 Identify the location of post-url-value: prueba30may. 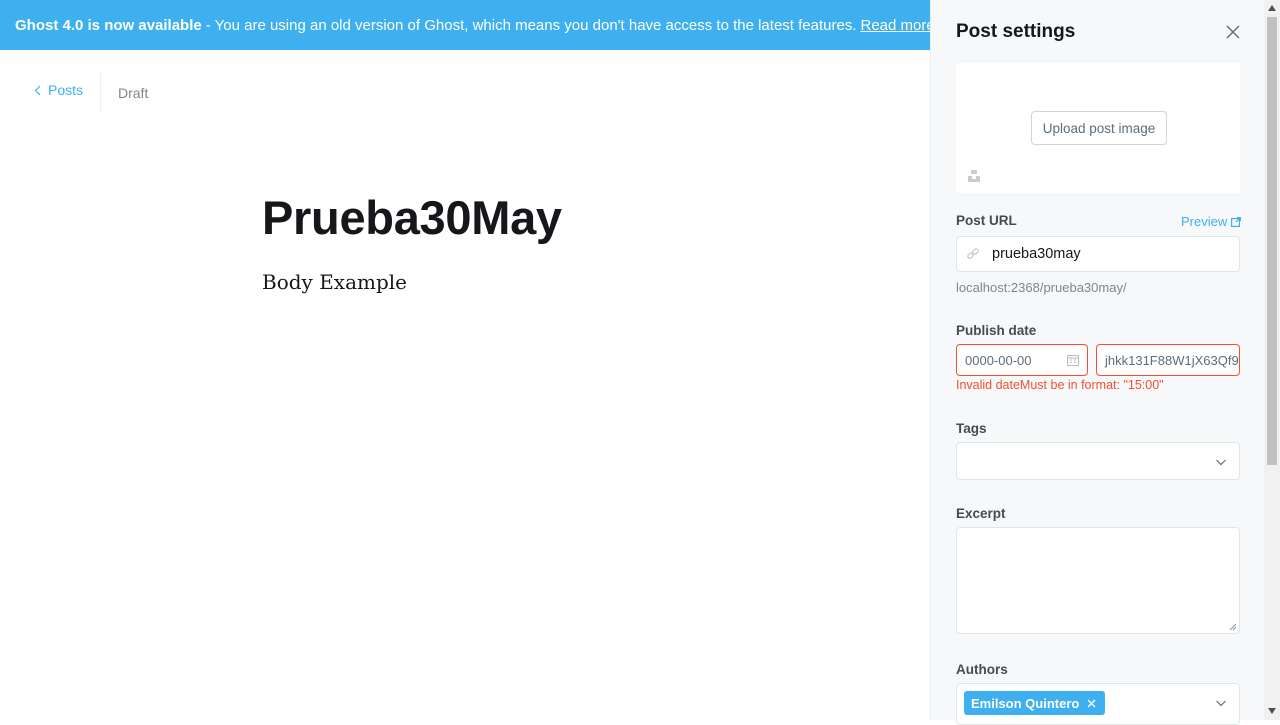
(1036, 254).